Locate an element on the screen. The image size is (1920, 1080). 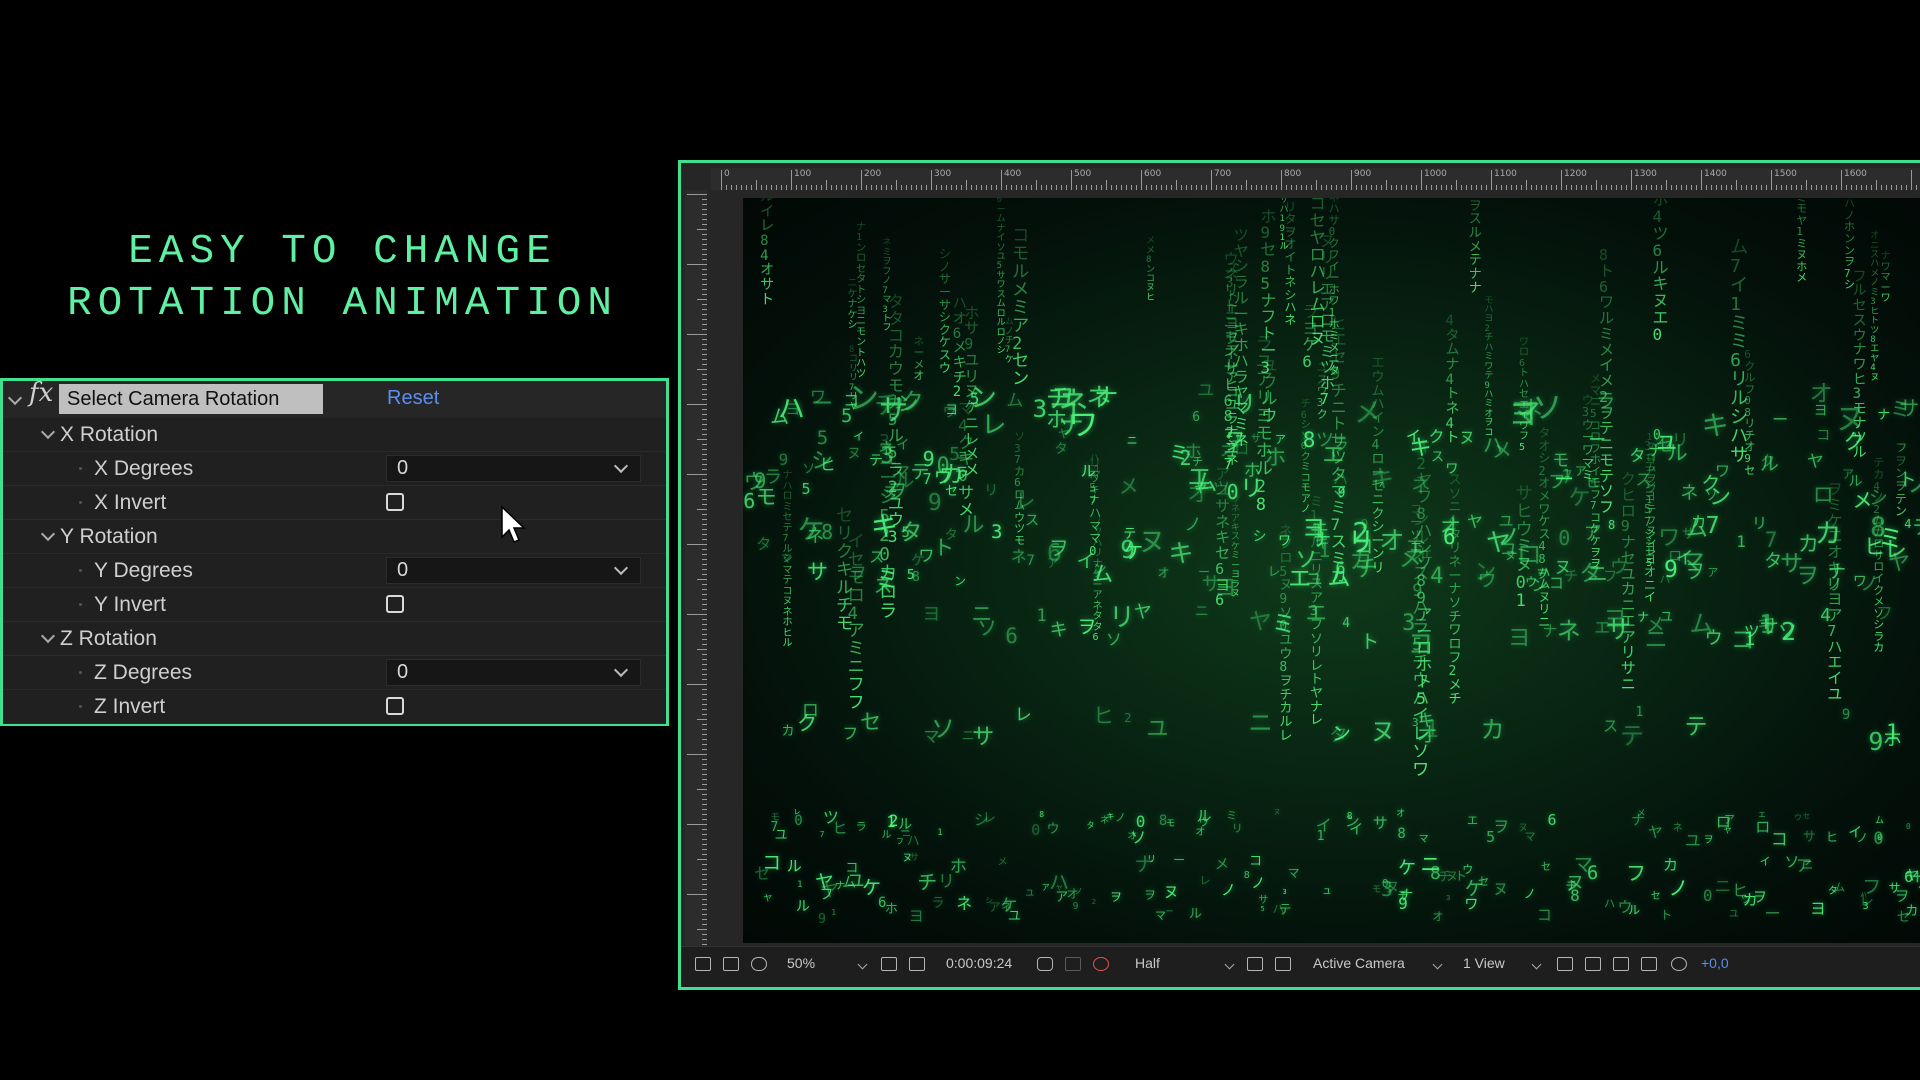
magnification-dropdown: 50% is located at coordinates (801, 963).